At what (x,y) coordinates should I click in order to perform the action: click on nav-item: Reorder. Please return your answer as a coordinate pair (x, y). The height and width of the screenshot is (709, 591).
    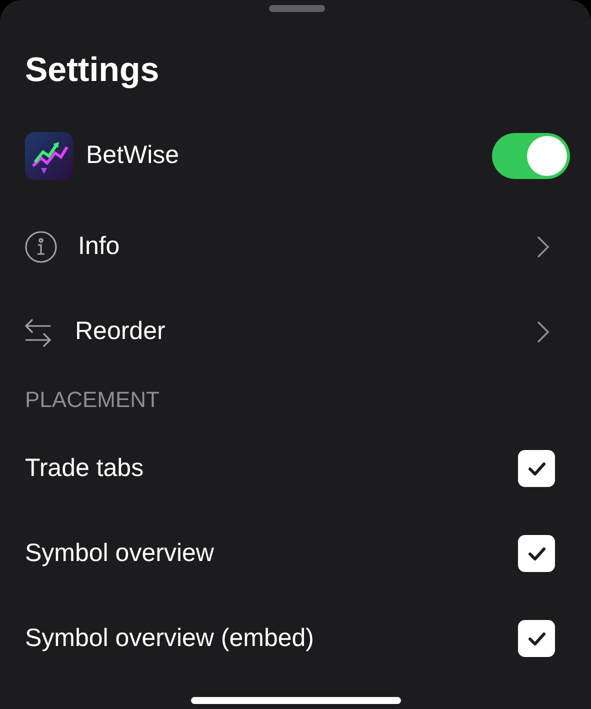
    Looking at the image, I should click on (297, 331).